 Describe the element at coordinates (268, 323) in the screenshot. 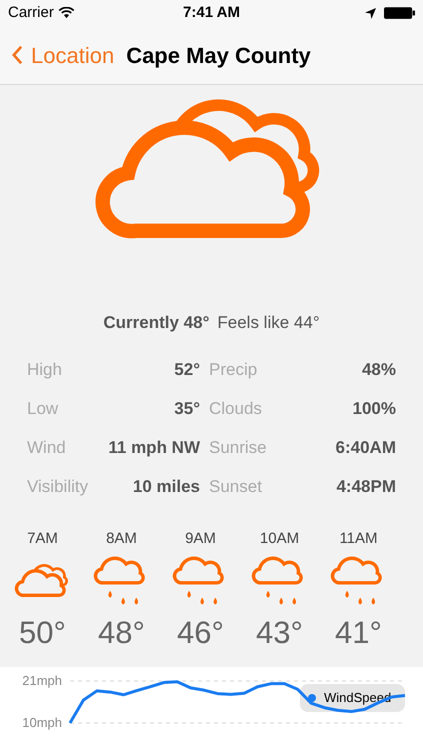

I see `feels-like-temperature: Feels like 44°` at that location.